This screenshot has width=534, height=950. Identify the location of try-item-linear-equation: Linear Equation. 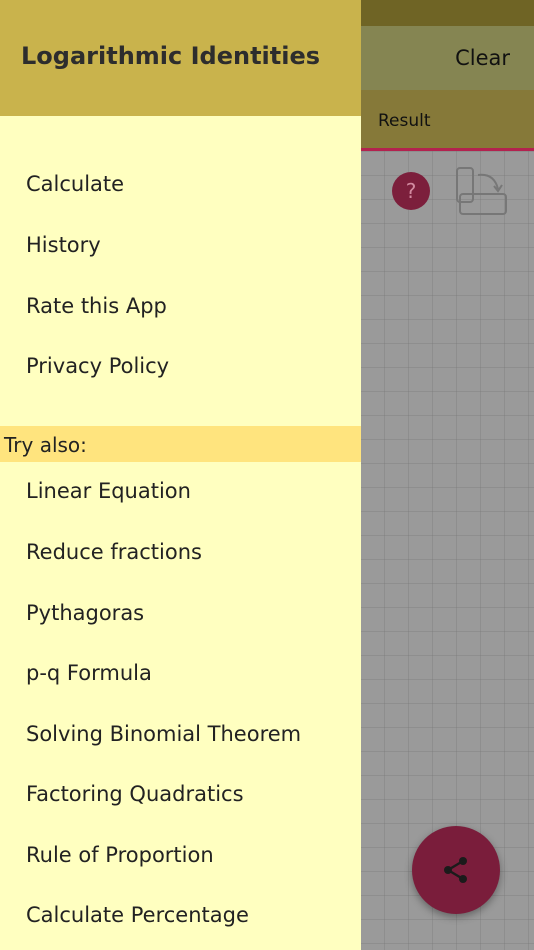
(108, 491).